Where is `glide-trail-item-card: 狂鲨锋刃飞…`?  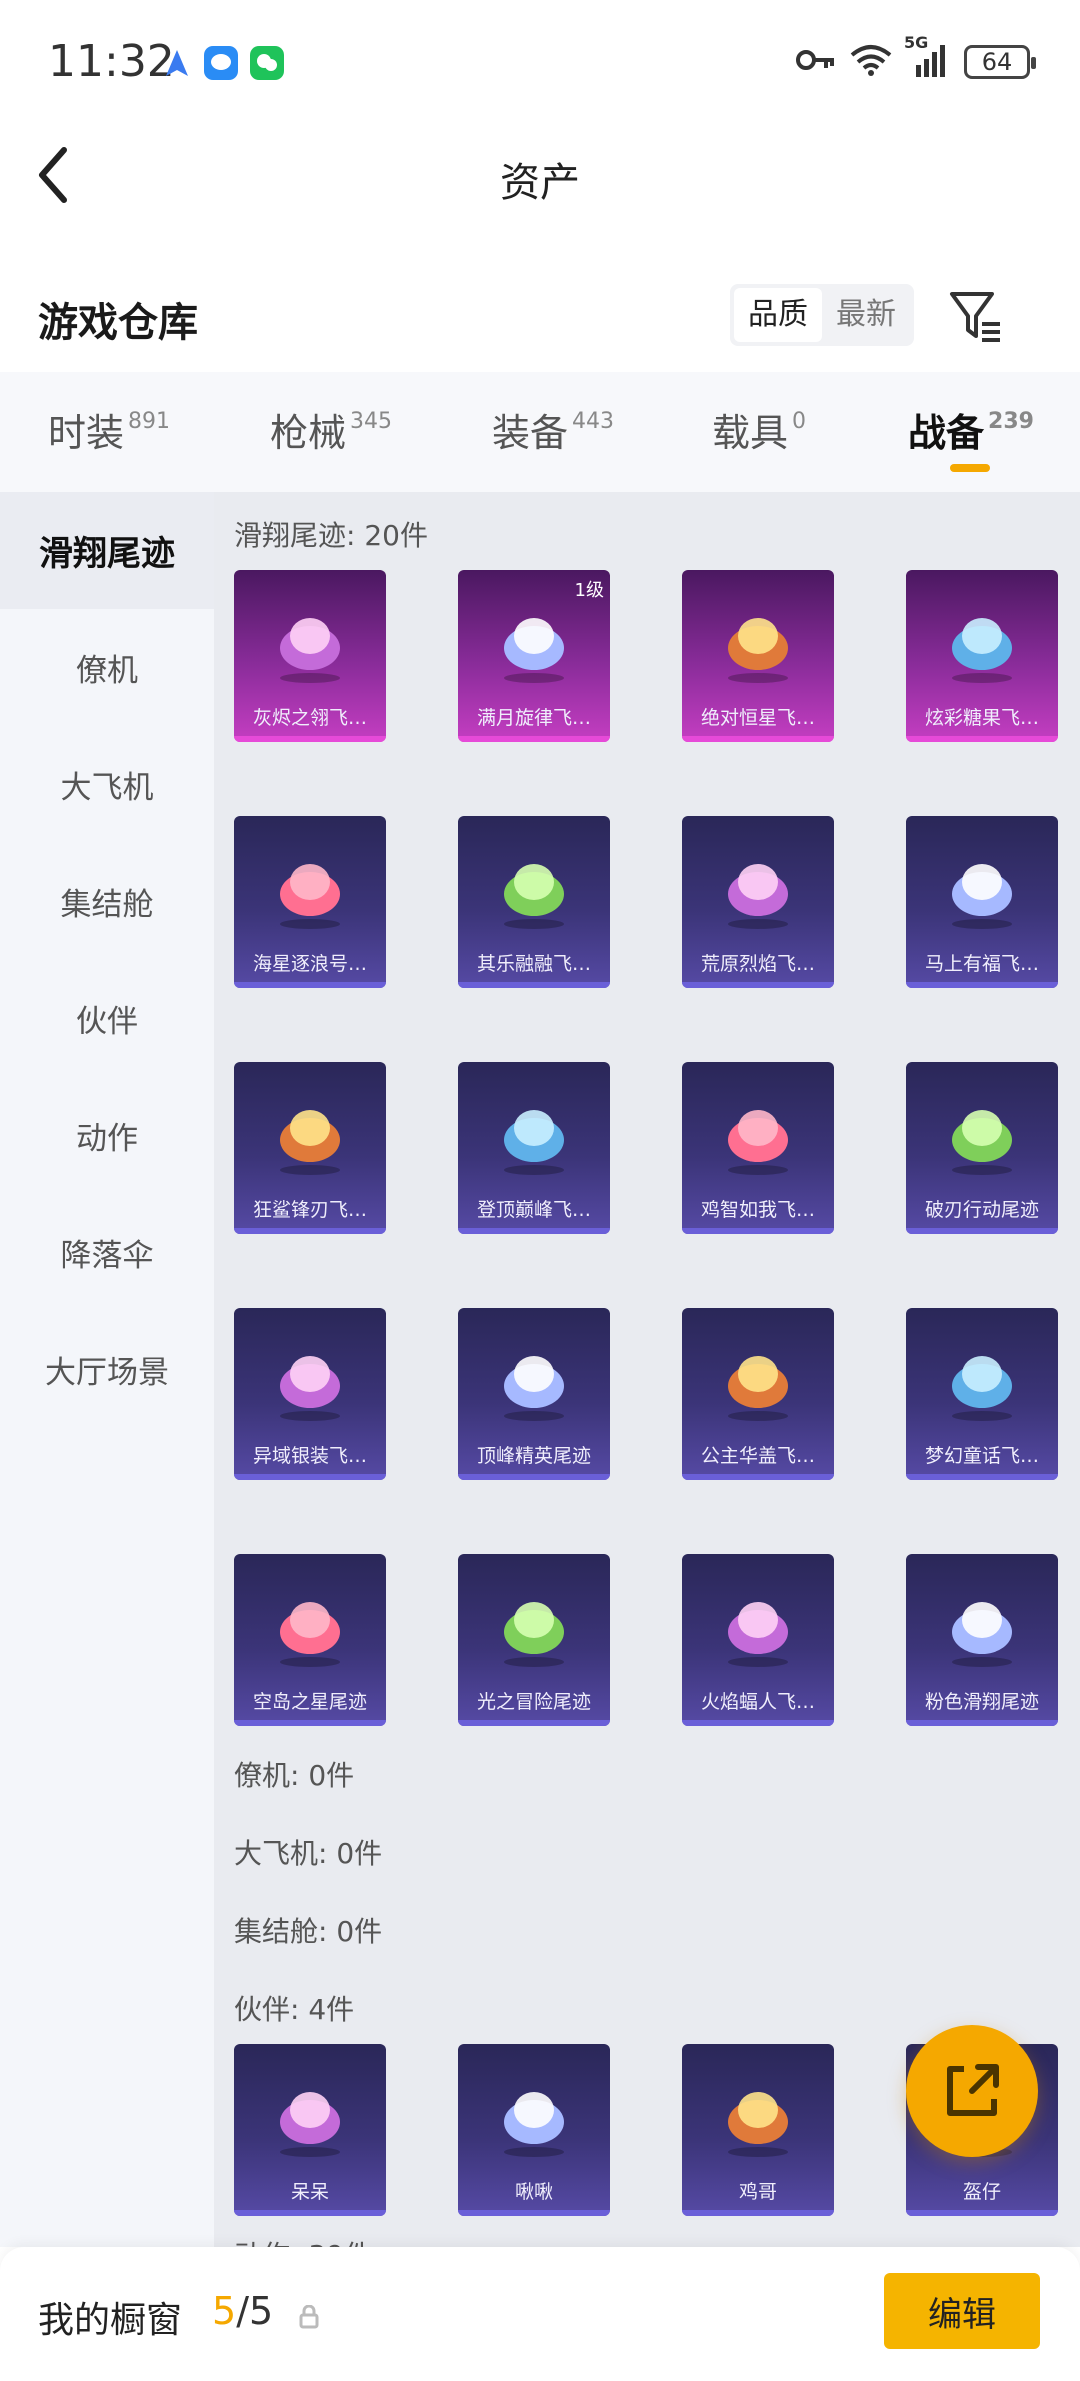 glide-trail-item-card: 狂鲨锋刃飞… is located at coordinates (310, 1148).